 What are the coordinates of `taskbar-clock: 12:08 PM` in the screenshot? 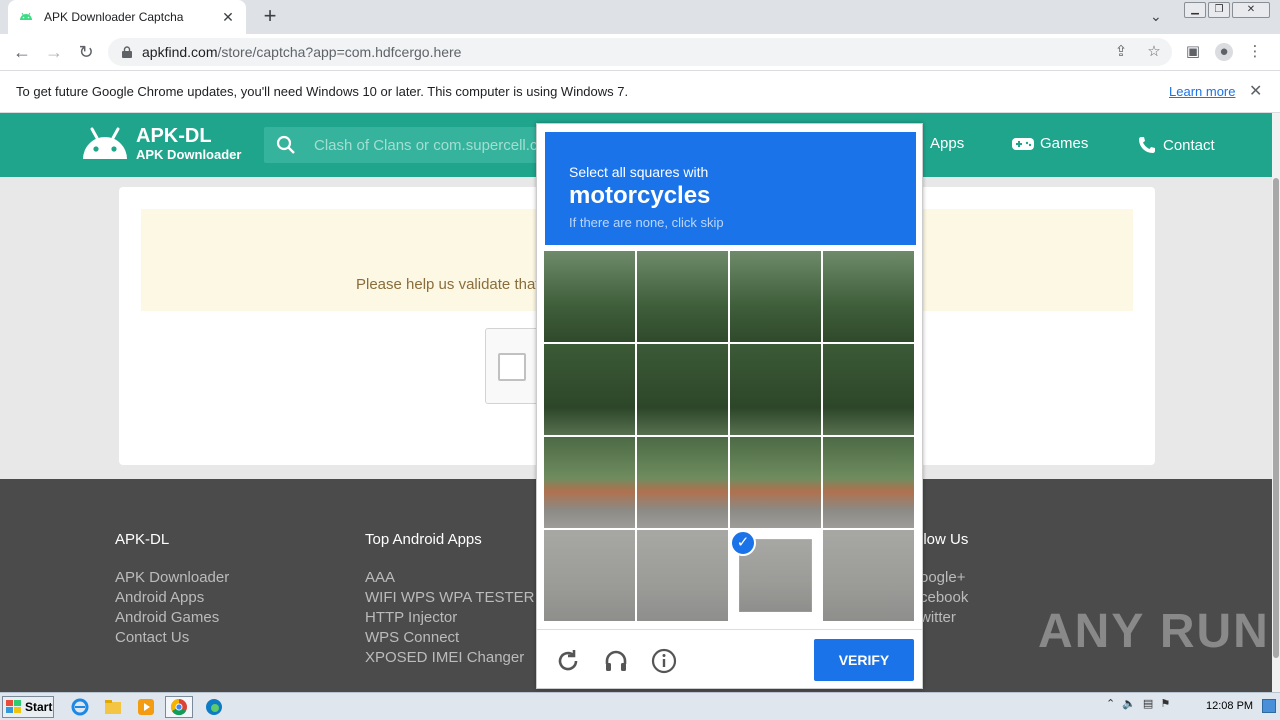 It's located at (1229, 706).